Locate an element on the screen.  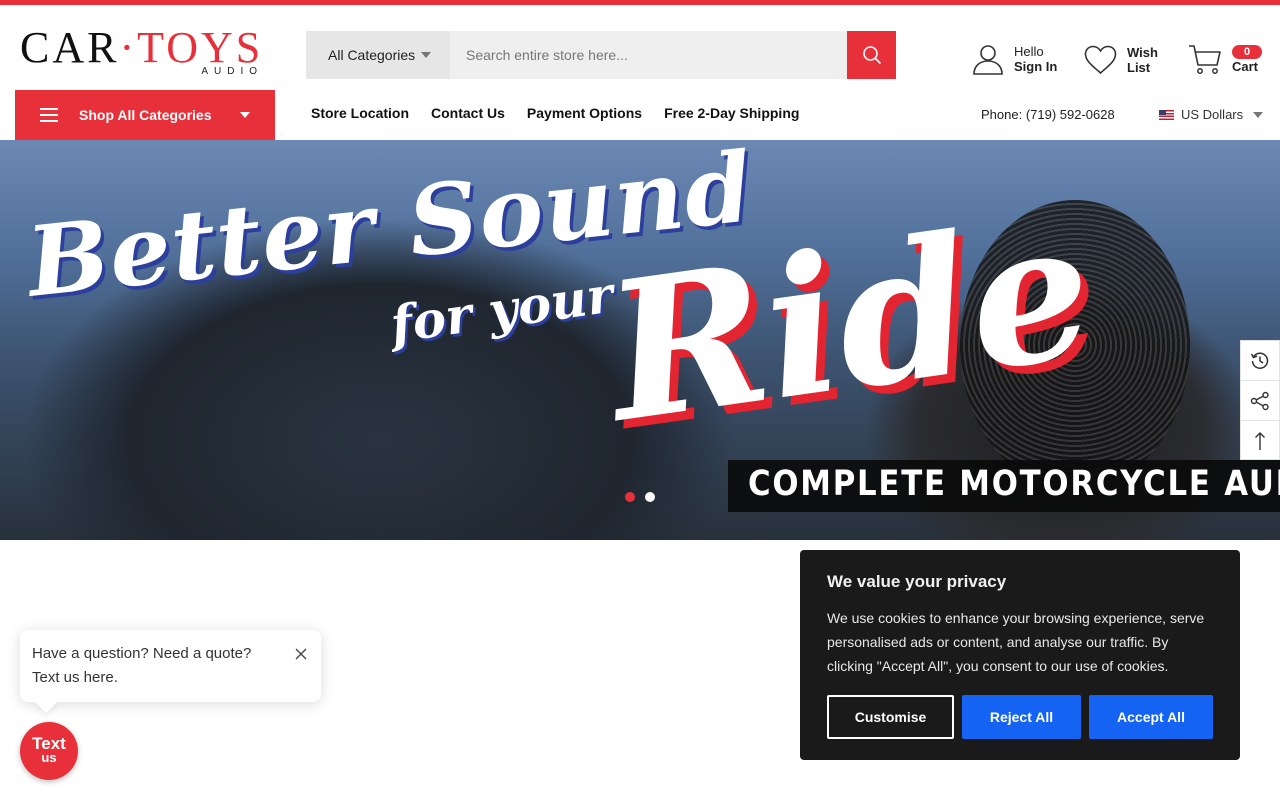
search-category-label: All Categories is located at coordinates (372, 55).